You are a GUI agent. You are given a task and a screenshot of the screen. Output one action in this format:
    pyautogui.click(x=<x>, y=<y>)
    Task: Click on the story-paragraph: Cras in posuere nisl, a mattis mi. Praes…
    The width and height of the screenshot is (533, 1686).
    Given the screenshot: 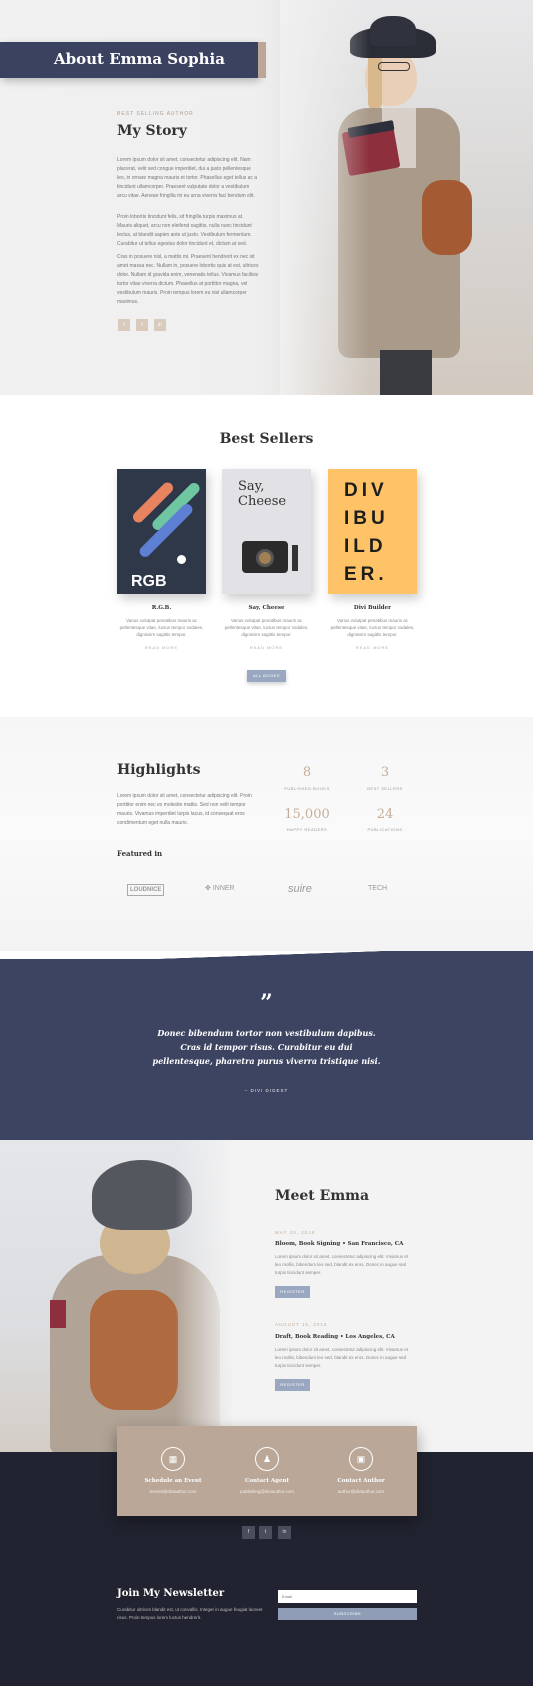 What is the action you would take?
    pyautogui.click(x=188, y=279)
    